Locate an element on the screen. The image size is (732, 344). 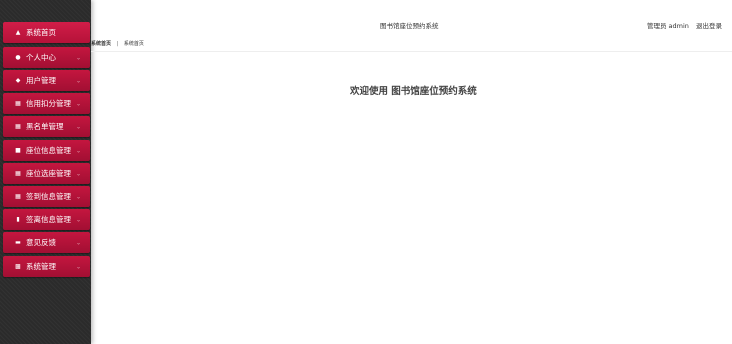
breadcrumb: 系统首页 | 系统首页 is located at coordinates (117, 43).